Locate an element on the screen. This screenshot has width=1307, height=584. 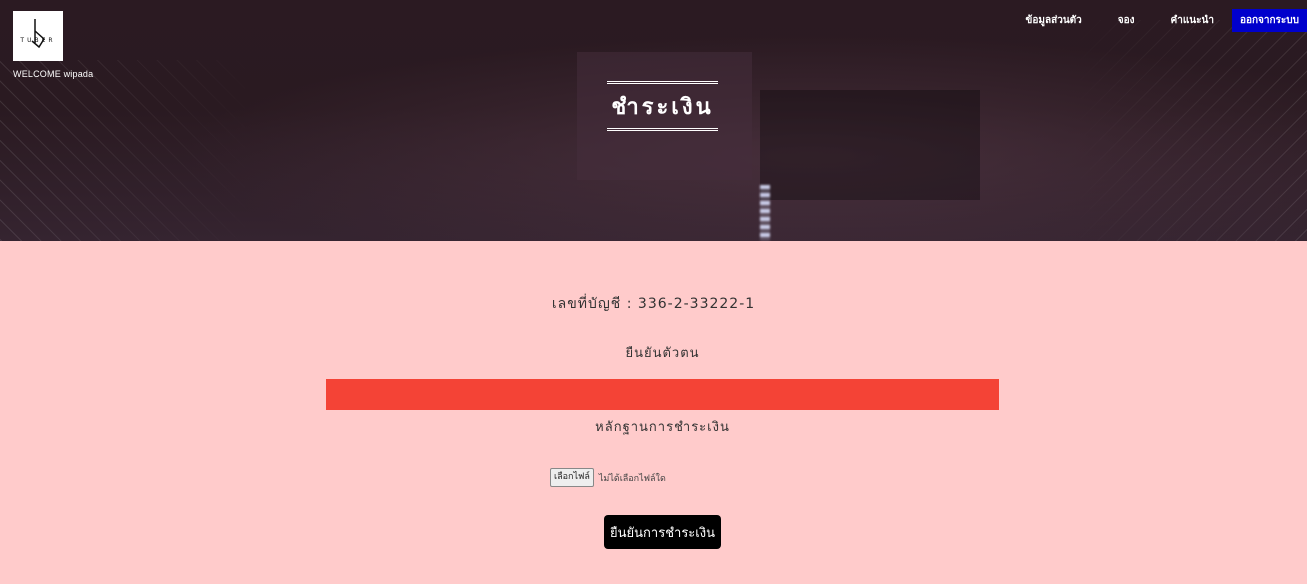
top-nav: ข้อมูลส่วนตัว จอง คำแนะนำ ออกจากระบบ is located at coordinates (1157, 20).